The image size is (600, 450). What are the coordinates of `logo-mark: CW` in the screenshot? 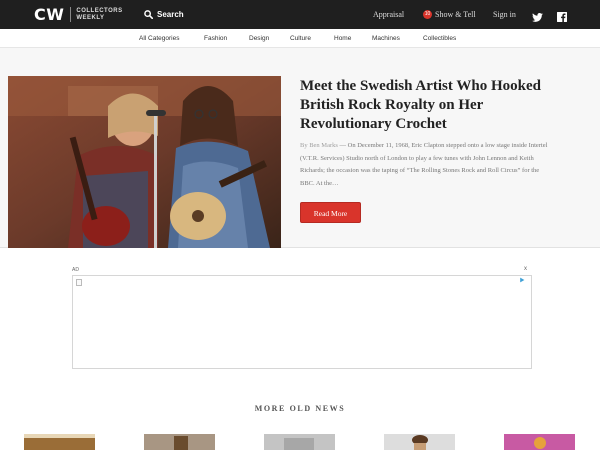 It's located at (49, 14).